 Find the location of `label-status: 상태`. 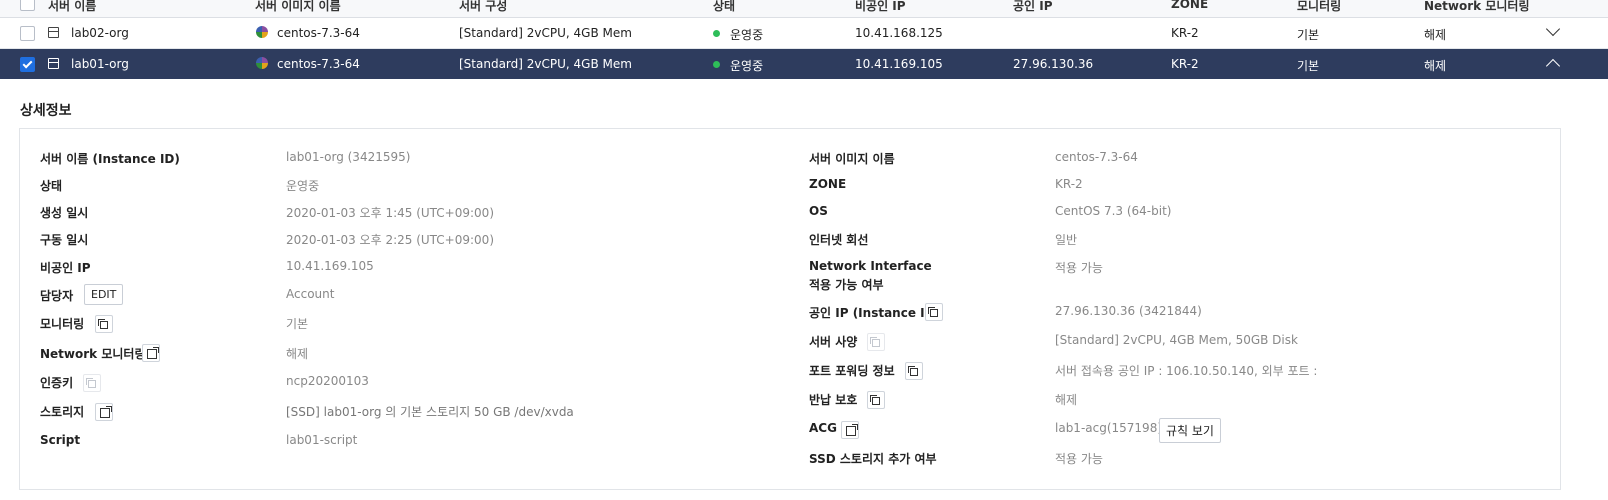

label-status: 상태 is located at coordinates (51, 186).